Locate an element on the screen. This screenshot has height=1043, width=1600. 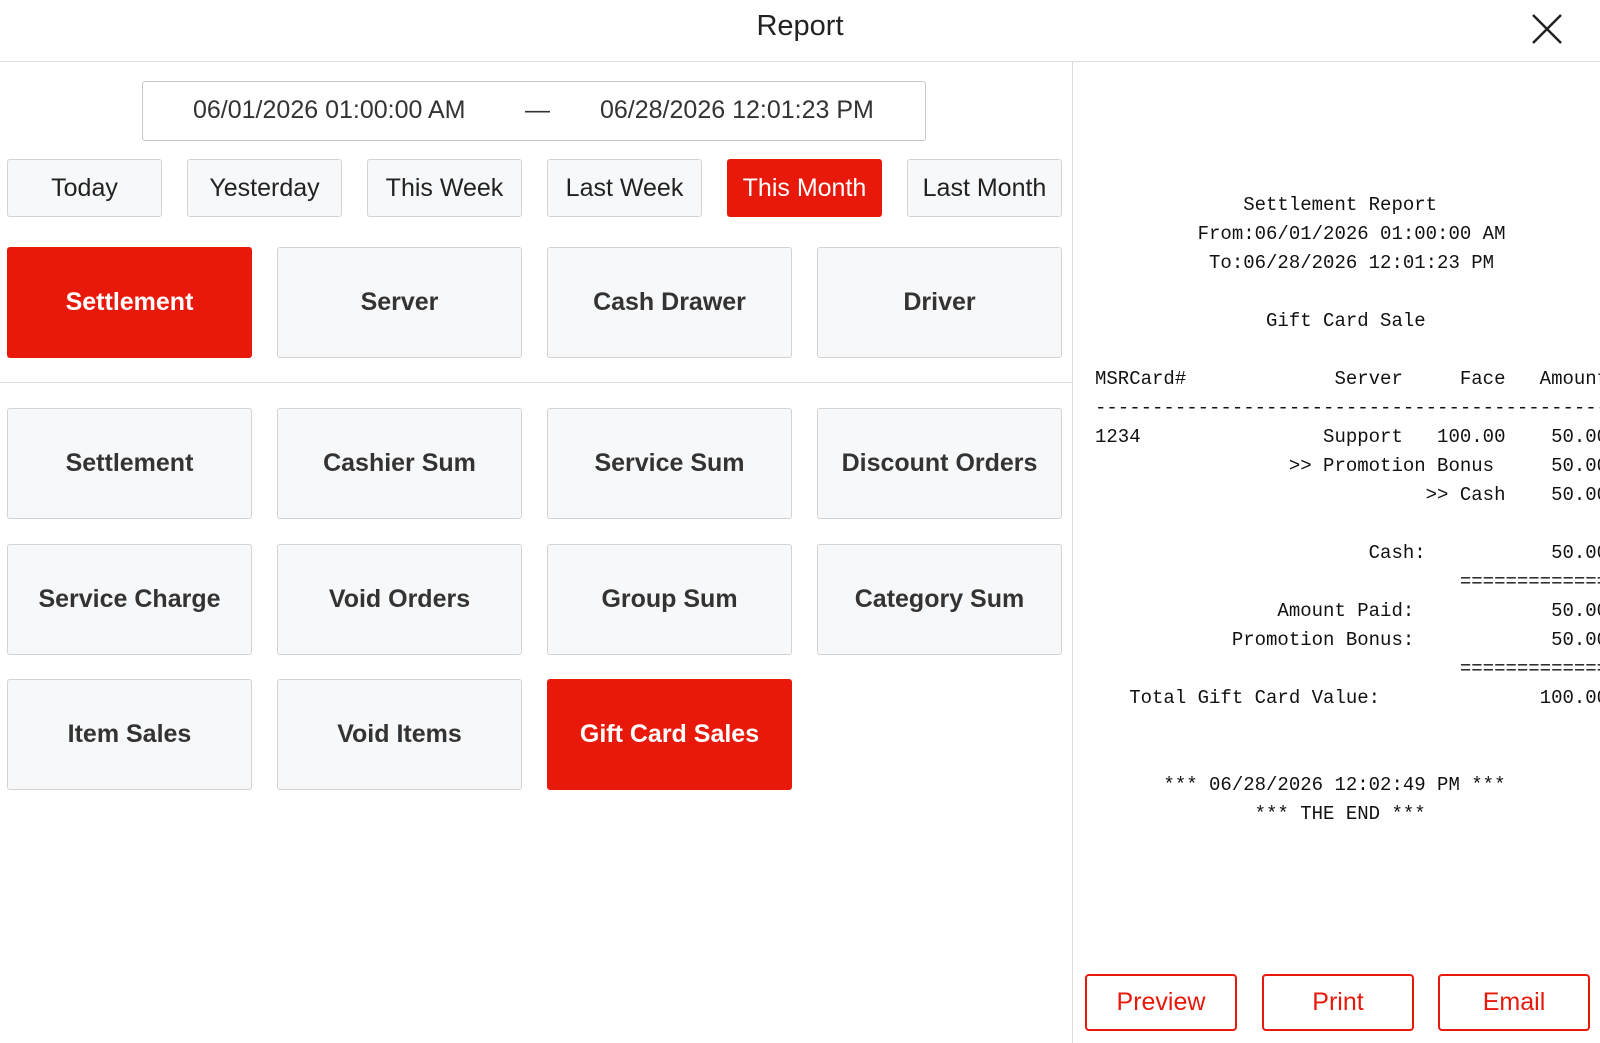
report-discount-orders-button: Discount Orders is located at coordinates (939, 463).